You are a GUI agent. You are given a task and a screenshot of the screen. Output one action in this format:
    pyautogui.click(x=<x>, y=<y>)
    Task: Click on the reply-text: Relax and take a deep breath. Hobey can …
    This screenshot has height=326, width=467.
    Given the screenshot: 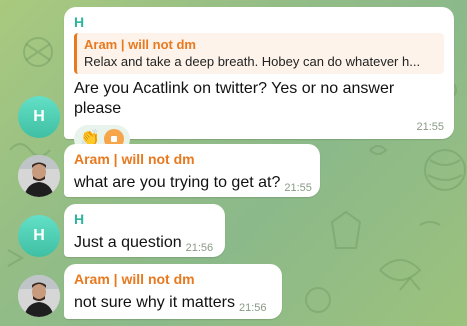 What is the action you would take?
    pyautogui.click(x=252, y=61)
    